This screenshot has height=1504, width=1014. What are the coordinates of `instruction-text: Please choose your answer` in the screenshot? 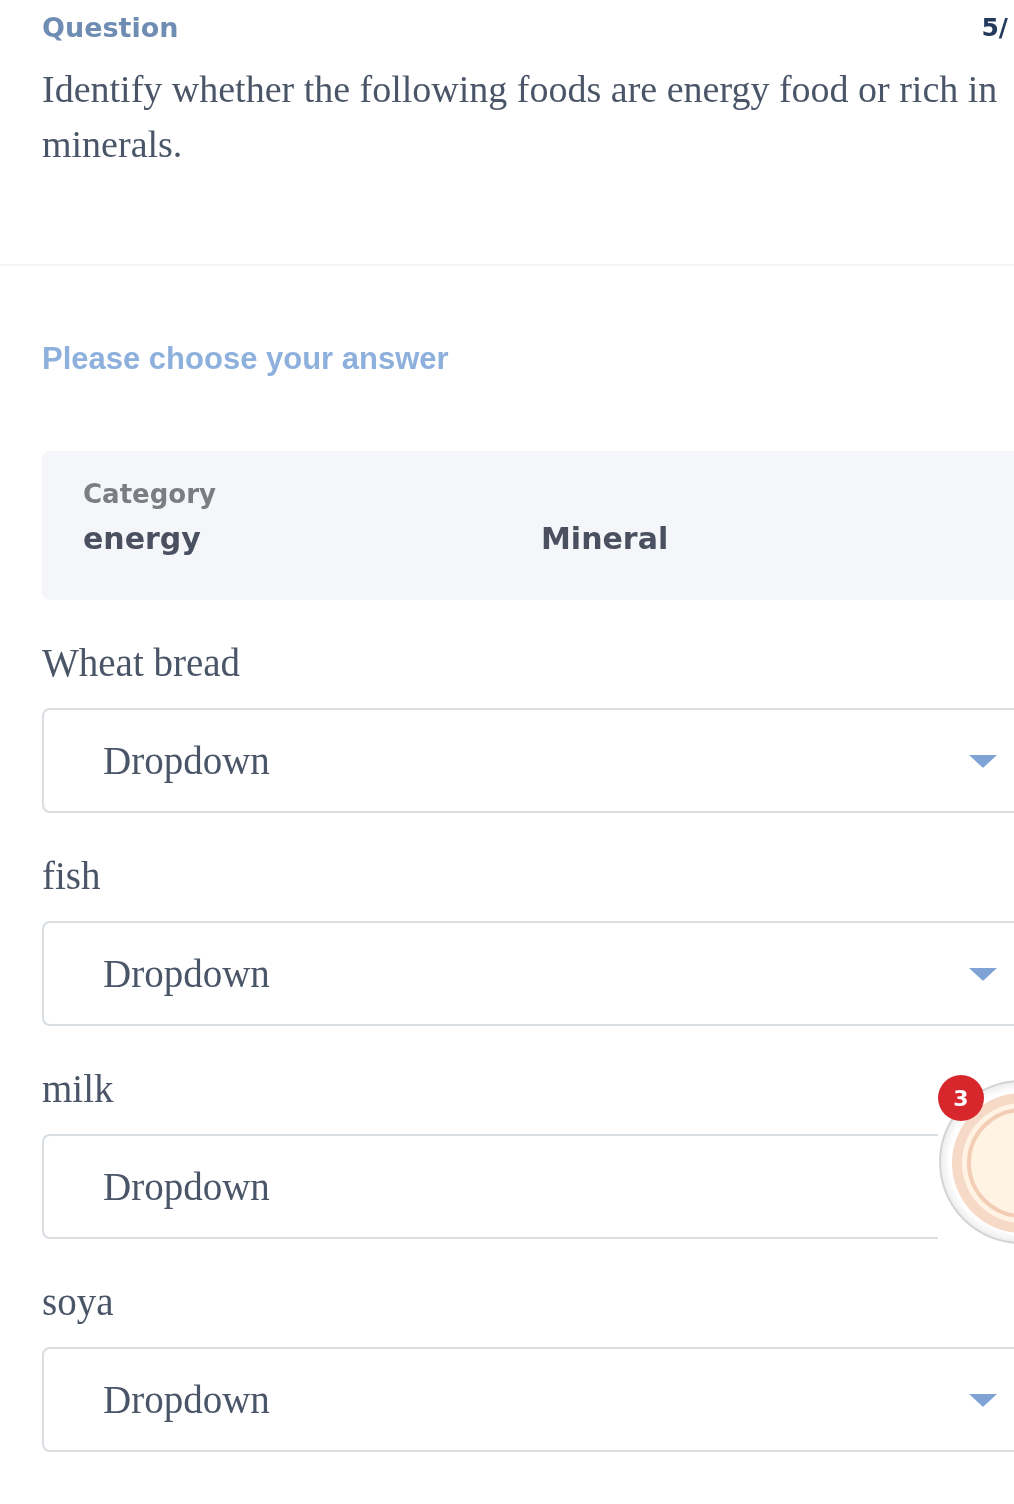 It's located at (245, 359).